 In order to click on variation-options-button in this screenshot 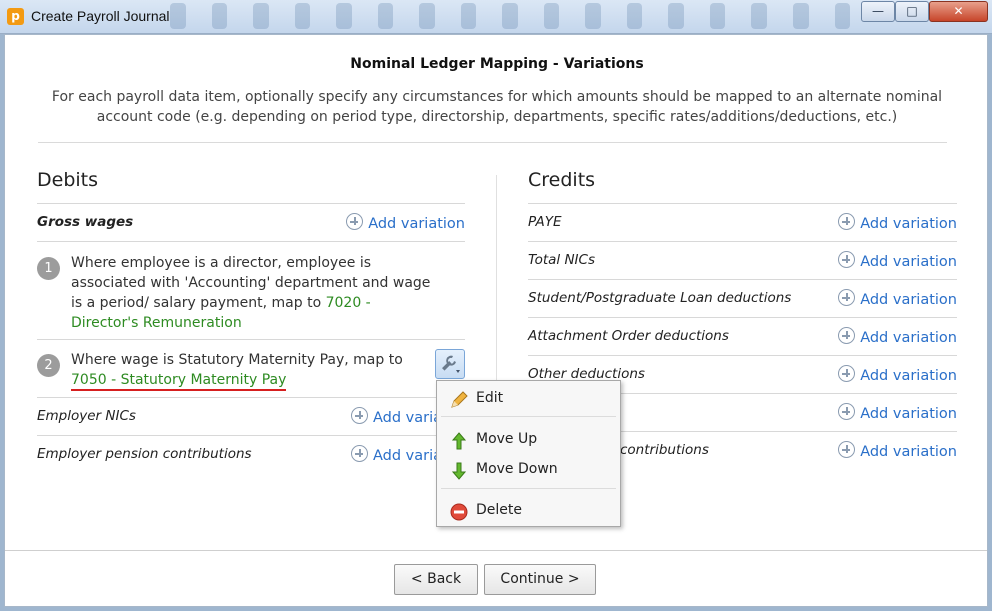, I will do `click(450, 364)`.